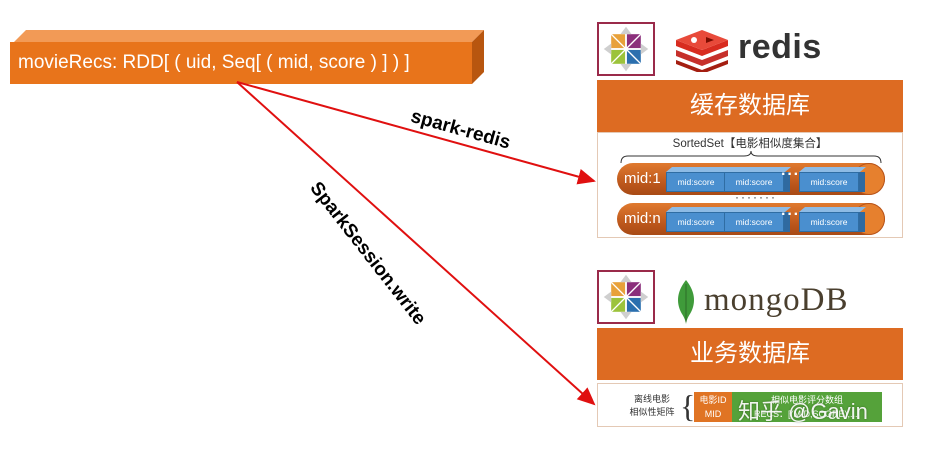 Image resolution: width=925 pixels, height=454 pixels. I want to click on mid-field-box: 电影ID MID, so click(713, 407).